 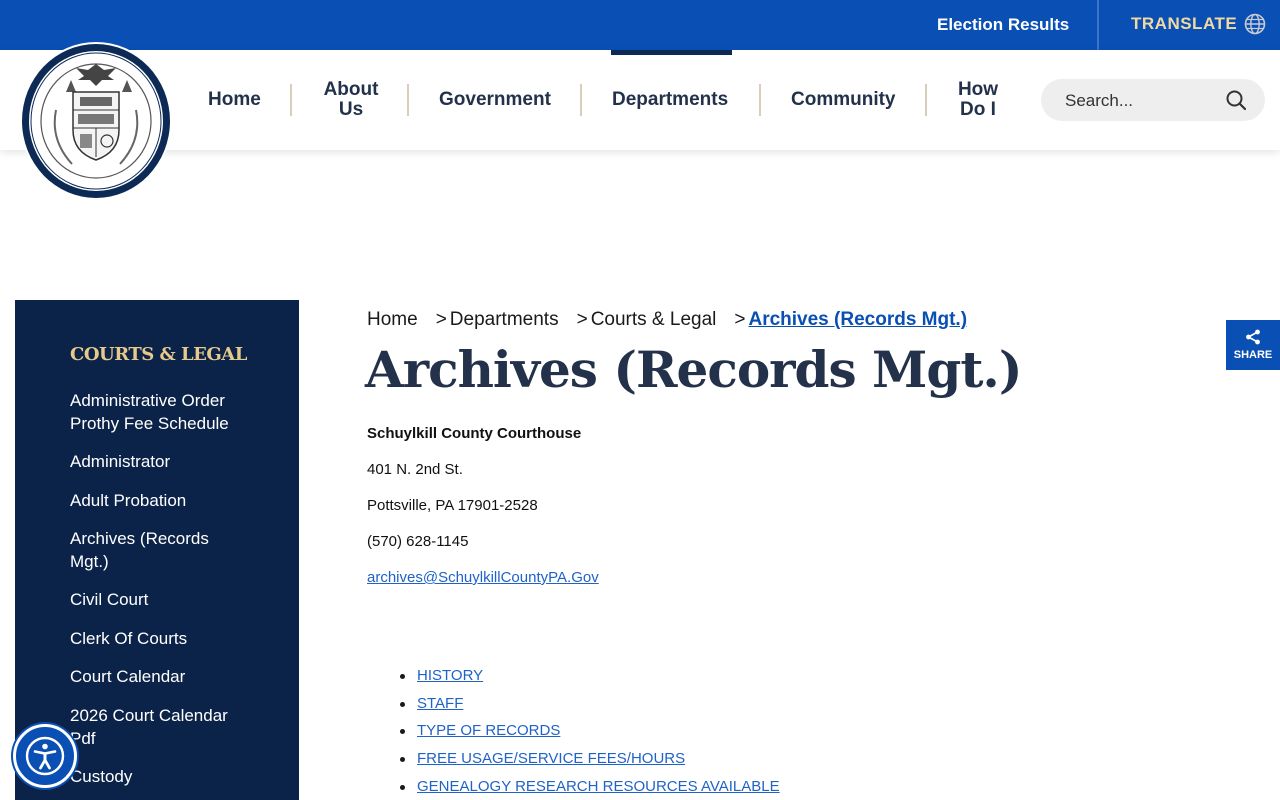 What do you see at coordinates (488, 730) in the screenshot?
I see `section-link-type-of-records: TYPE OF RECORDS` at bounding box center [488, 730].